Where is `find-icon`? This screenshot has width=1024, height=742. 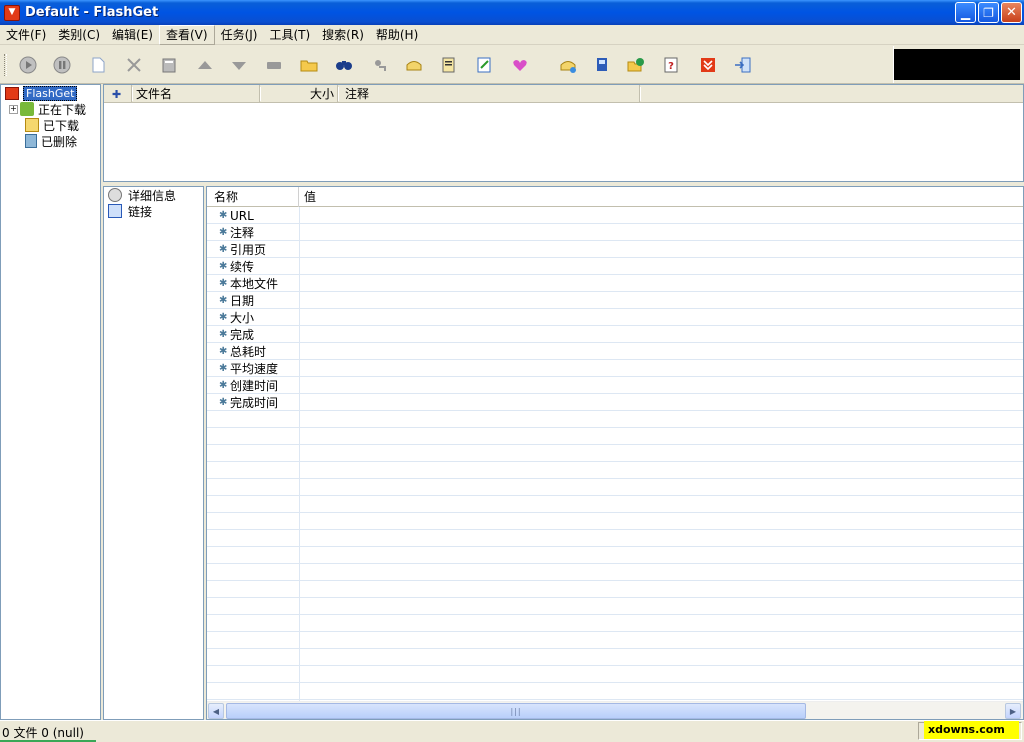
find-icon is located at coordinates (344, 65).